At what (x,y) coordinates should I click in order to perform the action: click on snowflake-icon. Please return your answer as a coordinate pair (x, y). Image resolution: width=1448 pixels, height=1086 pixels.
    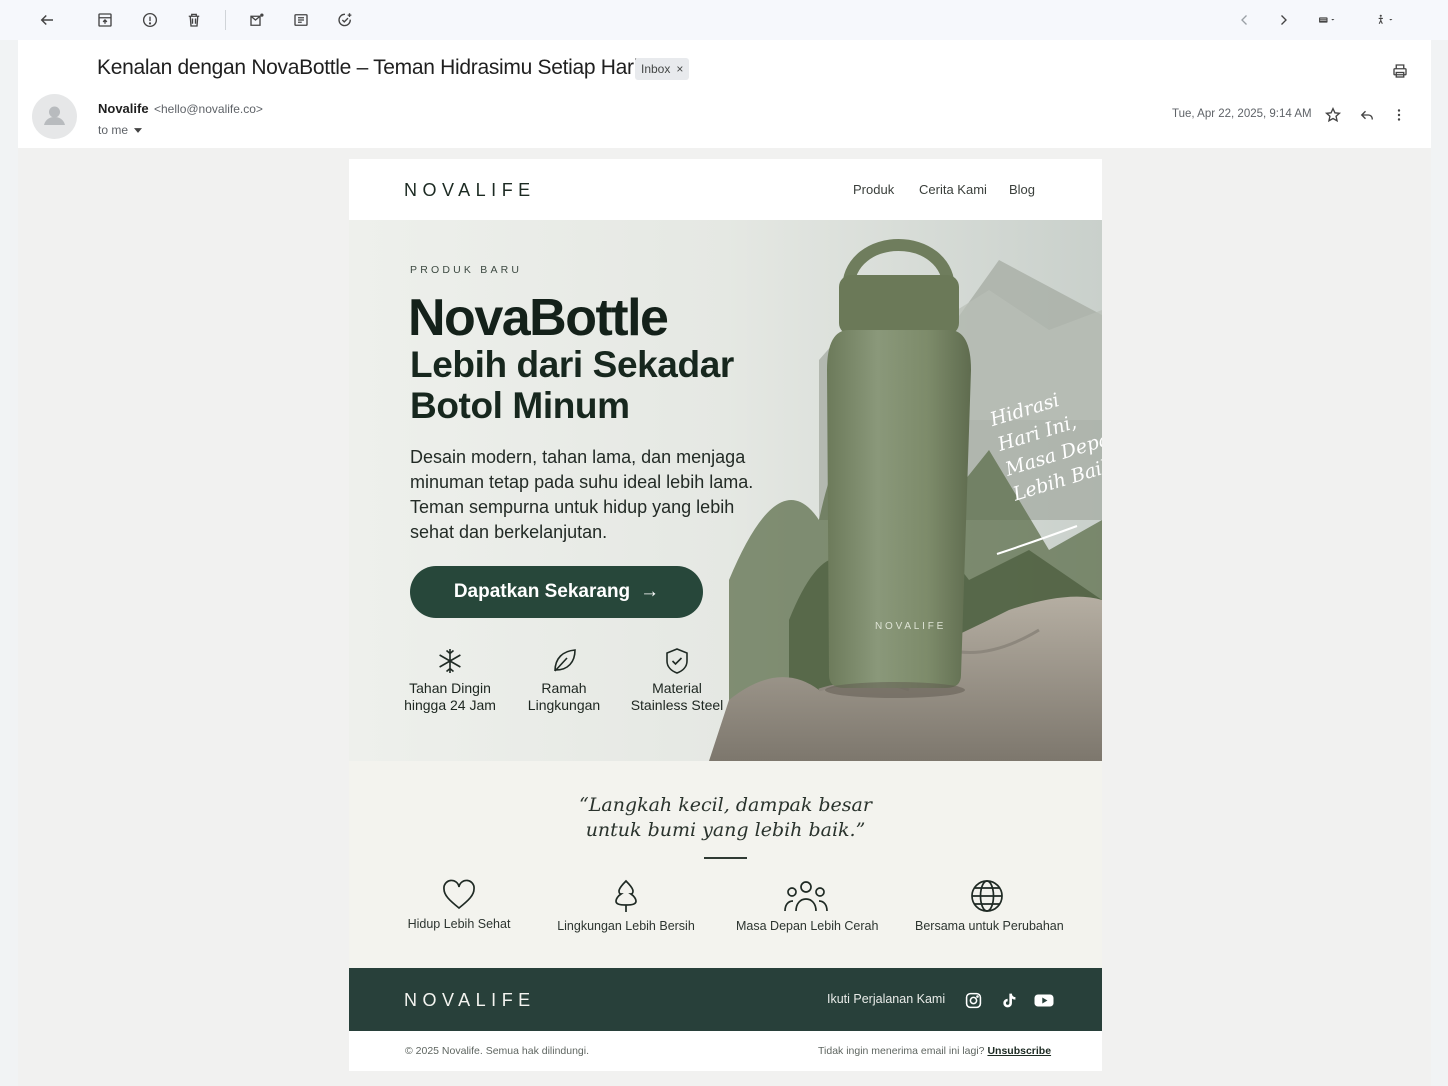
    Looking at the image, I should click on (450, 661).